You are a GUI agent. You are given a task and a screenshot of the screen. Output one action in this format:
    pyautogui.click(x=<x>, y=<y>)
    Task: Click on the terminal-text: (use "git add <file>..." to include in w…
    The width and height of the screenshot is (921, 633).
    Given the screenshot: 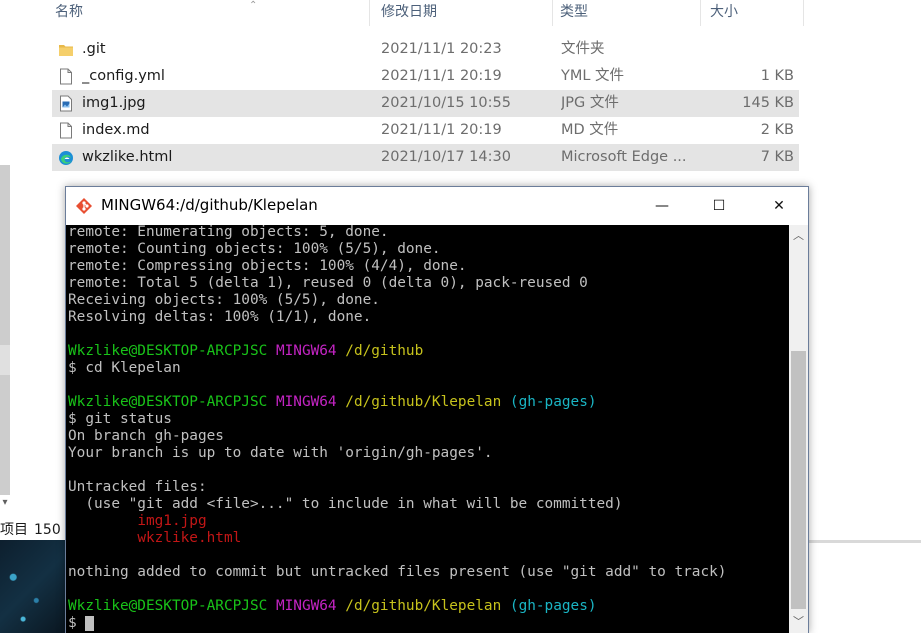 What is the action you would take?
    pyautogui.click(x=345, y=504)
    